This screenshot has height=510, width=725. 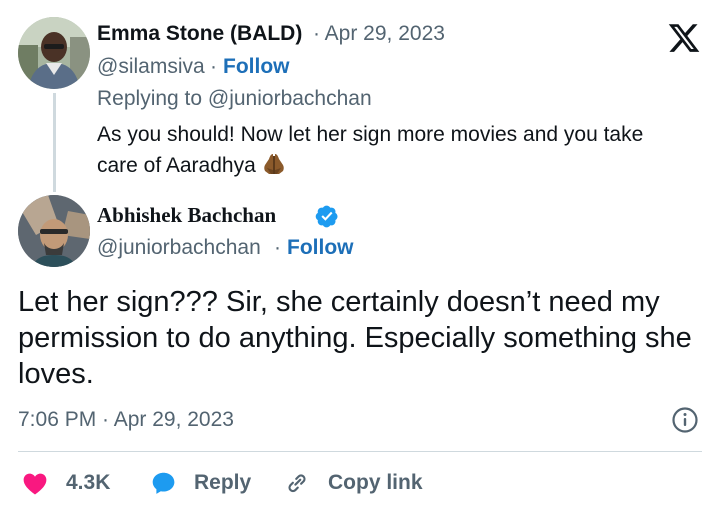 I want to click on reply-author-handle: @silamsiva, so click(x=151, y=67).